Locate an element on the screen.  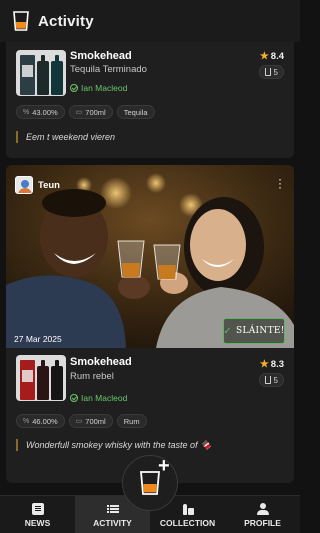
rating: ★ 8.3 is located at coordinates (272, 364).